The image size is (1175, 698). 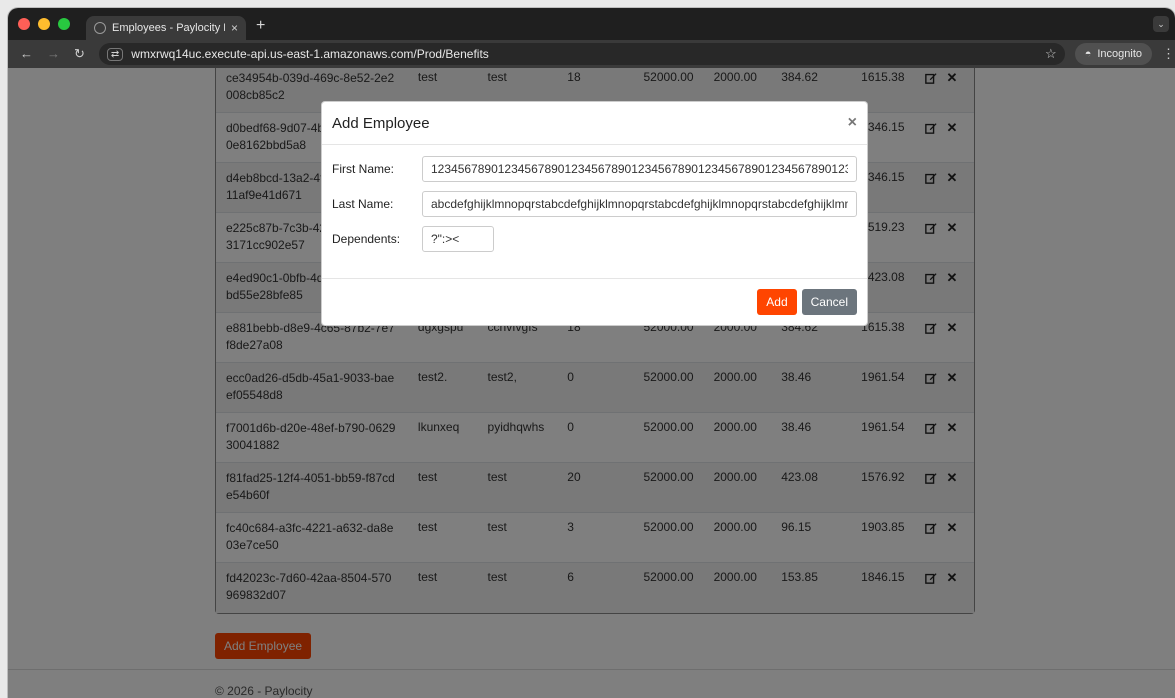 I want to click on last-name-label: Last Name:, so click(x=363, y=204).